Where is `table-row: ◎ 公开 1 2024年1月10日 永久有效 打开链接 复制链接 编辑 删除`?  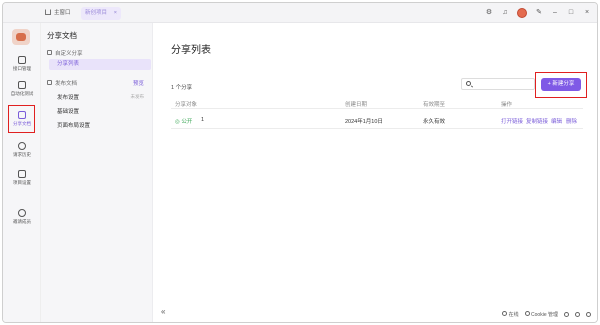 table-row: ◎ 公开 1 2024年1月10日 永久有效 打开链接 复制链接 编辑 删除 is located at coordinates (377, 120).